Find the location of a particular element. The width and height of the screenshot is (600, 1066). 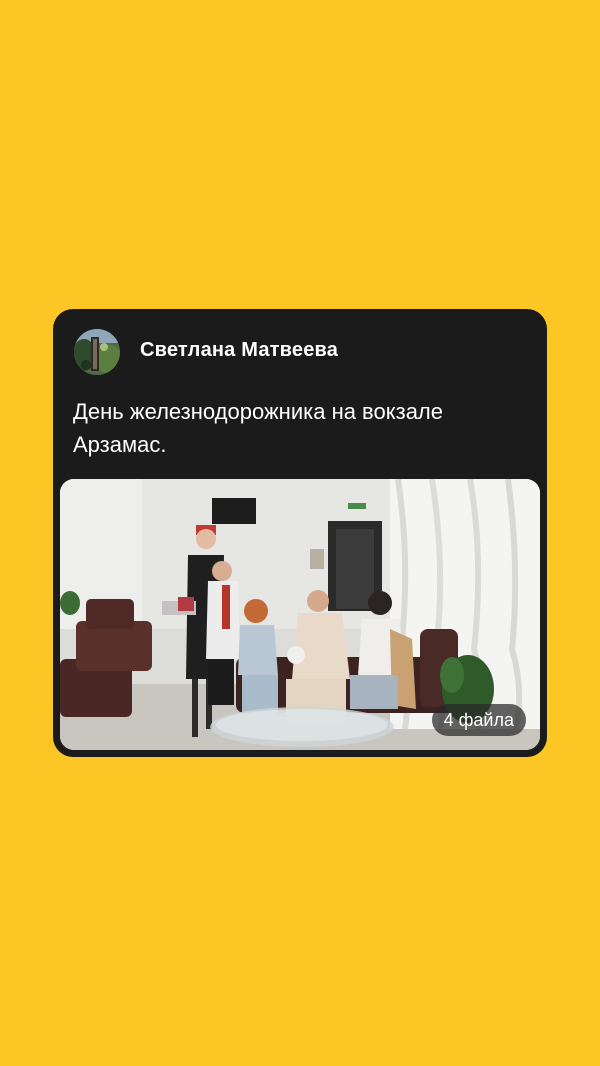

author-avatar is located at coordinates (97, 352).